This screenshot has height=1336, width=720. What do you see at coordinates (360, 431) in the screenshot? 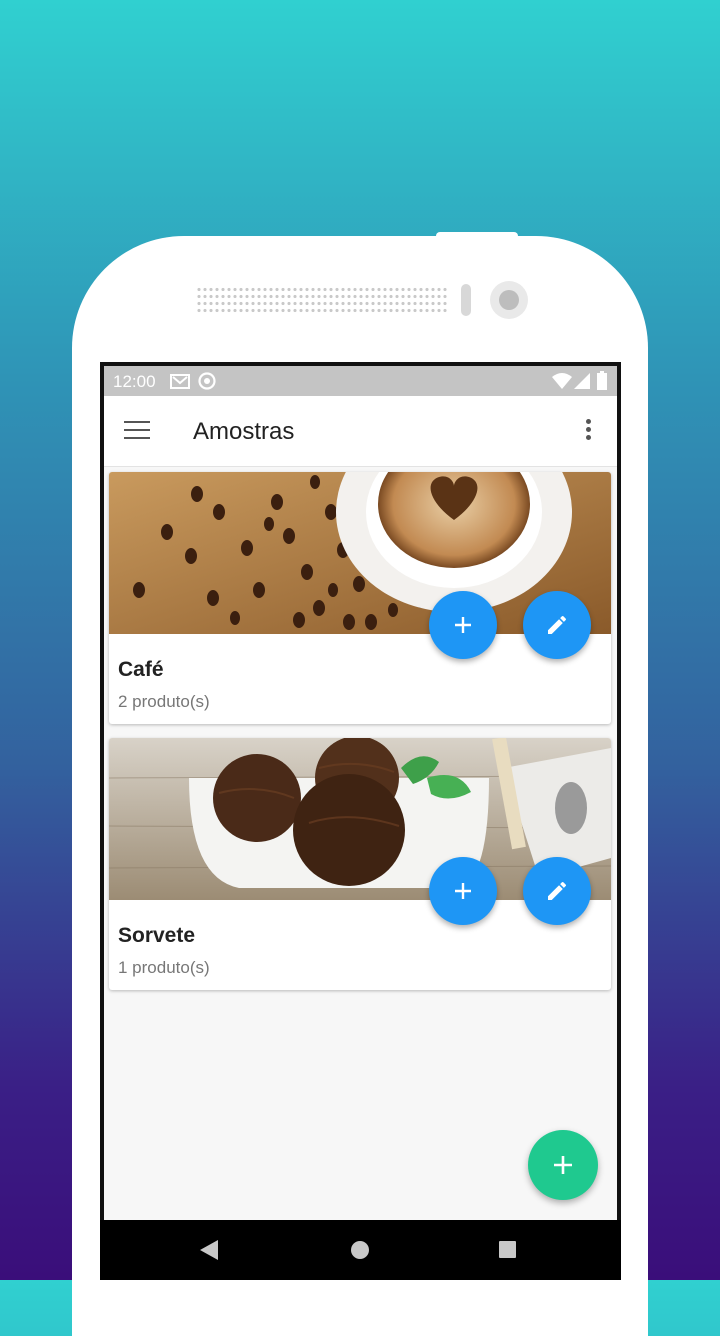
I see `app-bar: Amostras` at bounding box center [360, 431].